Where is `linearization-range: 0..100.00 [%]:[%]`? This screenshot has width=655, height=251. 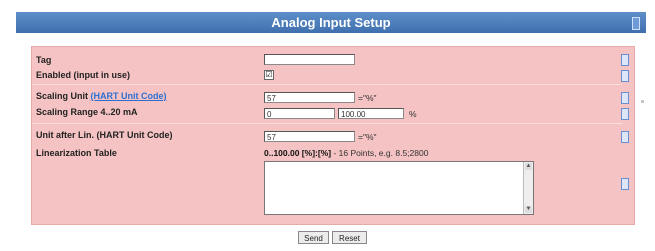 linearization-range: 0..100.00 [%]:[%] is located at coordinates (298, 153).